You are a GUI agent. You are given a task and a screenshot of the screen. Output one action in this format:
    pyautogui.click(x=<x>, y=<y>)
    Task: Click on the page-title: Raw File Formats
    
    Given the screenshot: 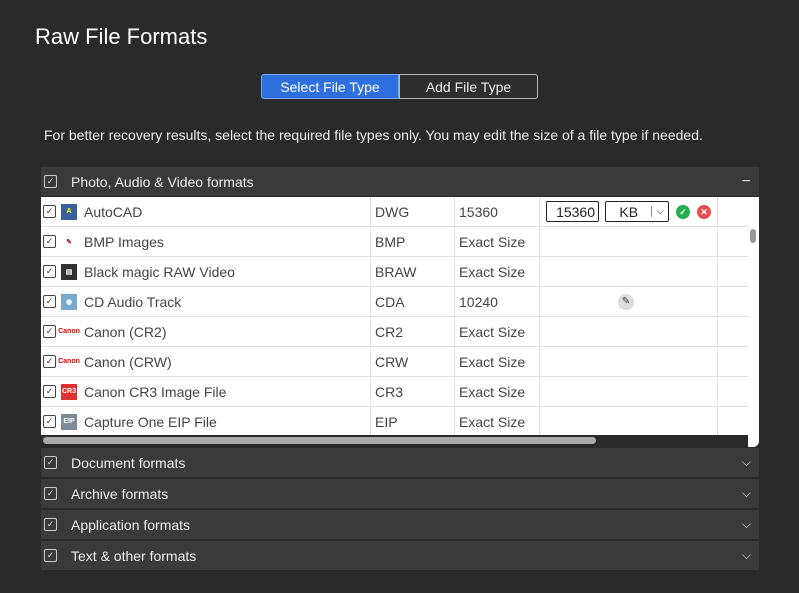 What is the action you would take?
    pyautogui.click(x=121, y=36)
    